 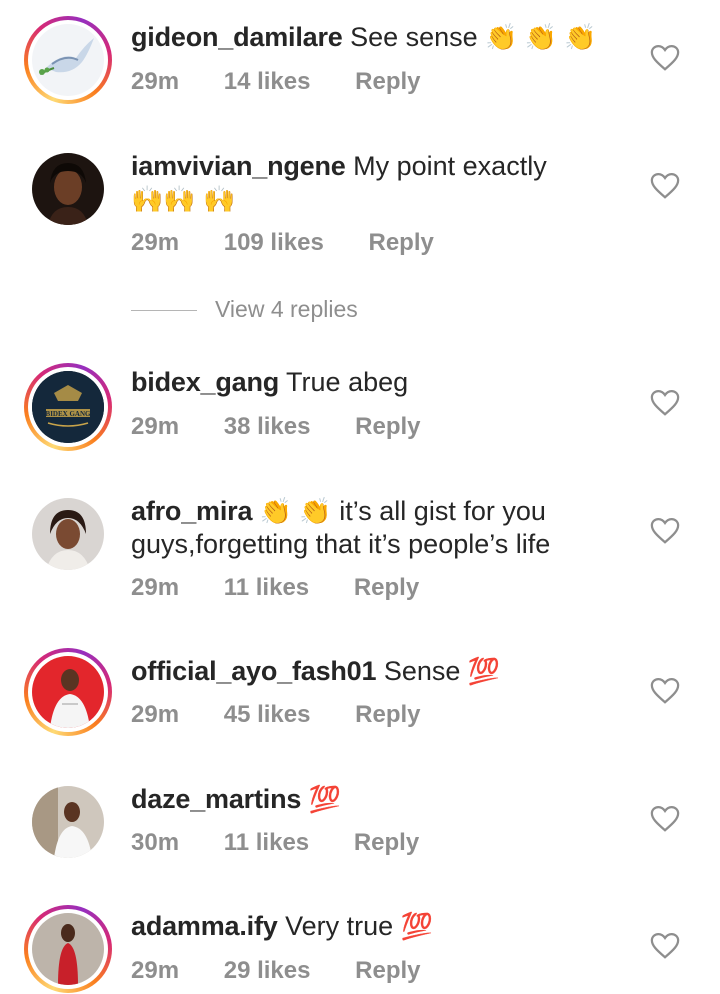 What do you see at coordinates (450, 166) in the screenshot?
I see `comment-text: My point exactly` at bounding box center [450, 166].